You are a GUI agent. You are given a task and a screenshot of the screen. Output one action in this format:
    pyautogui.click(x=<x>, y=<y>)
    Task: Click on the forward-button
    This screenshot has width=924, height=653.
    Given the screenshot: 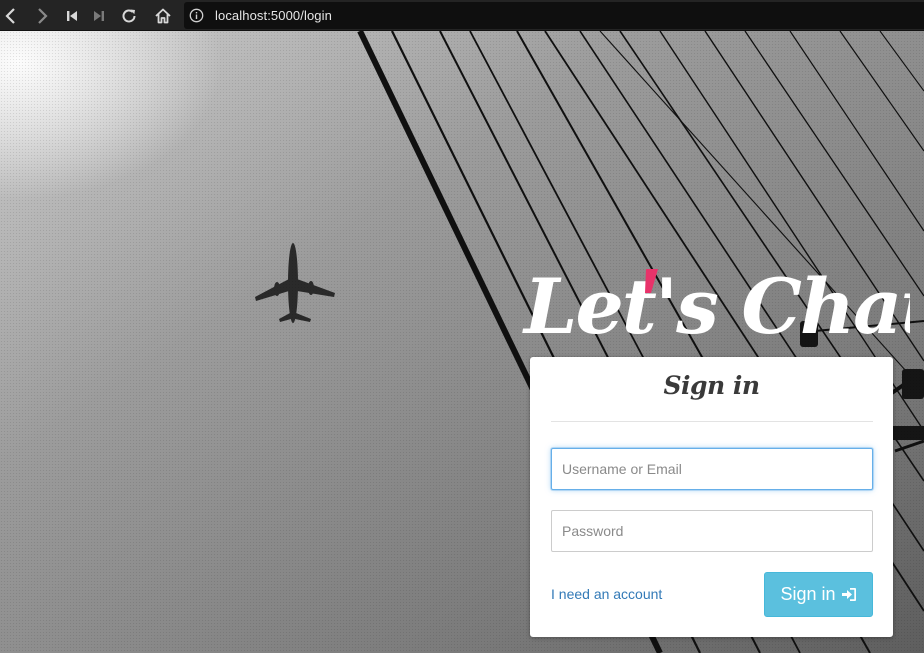 What is the action you would take?
    pyautogui.click(x=42, y=15)
    